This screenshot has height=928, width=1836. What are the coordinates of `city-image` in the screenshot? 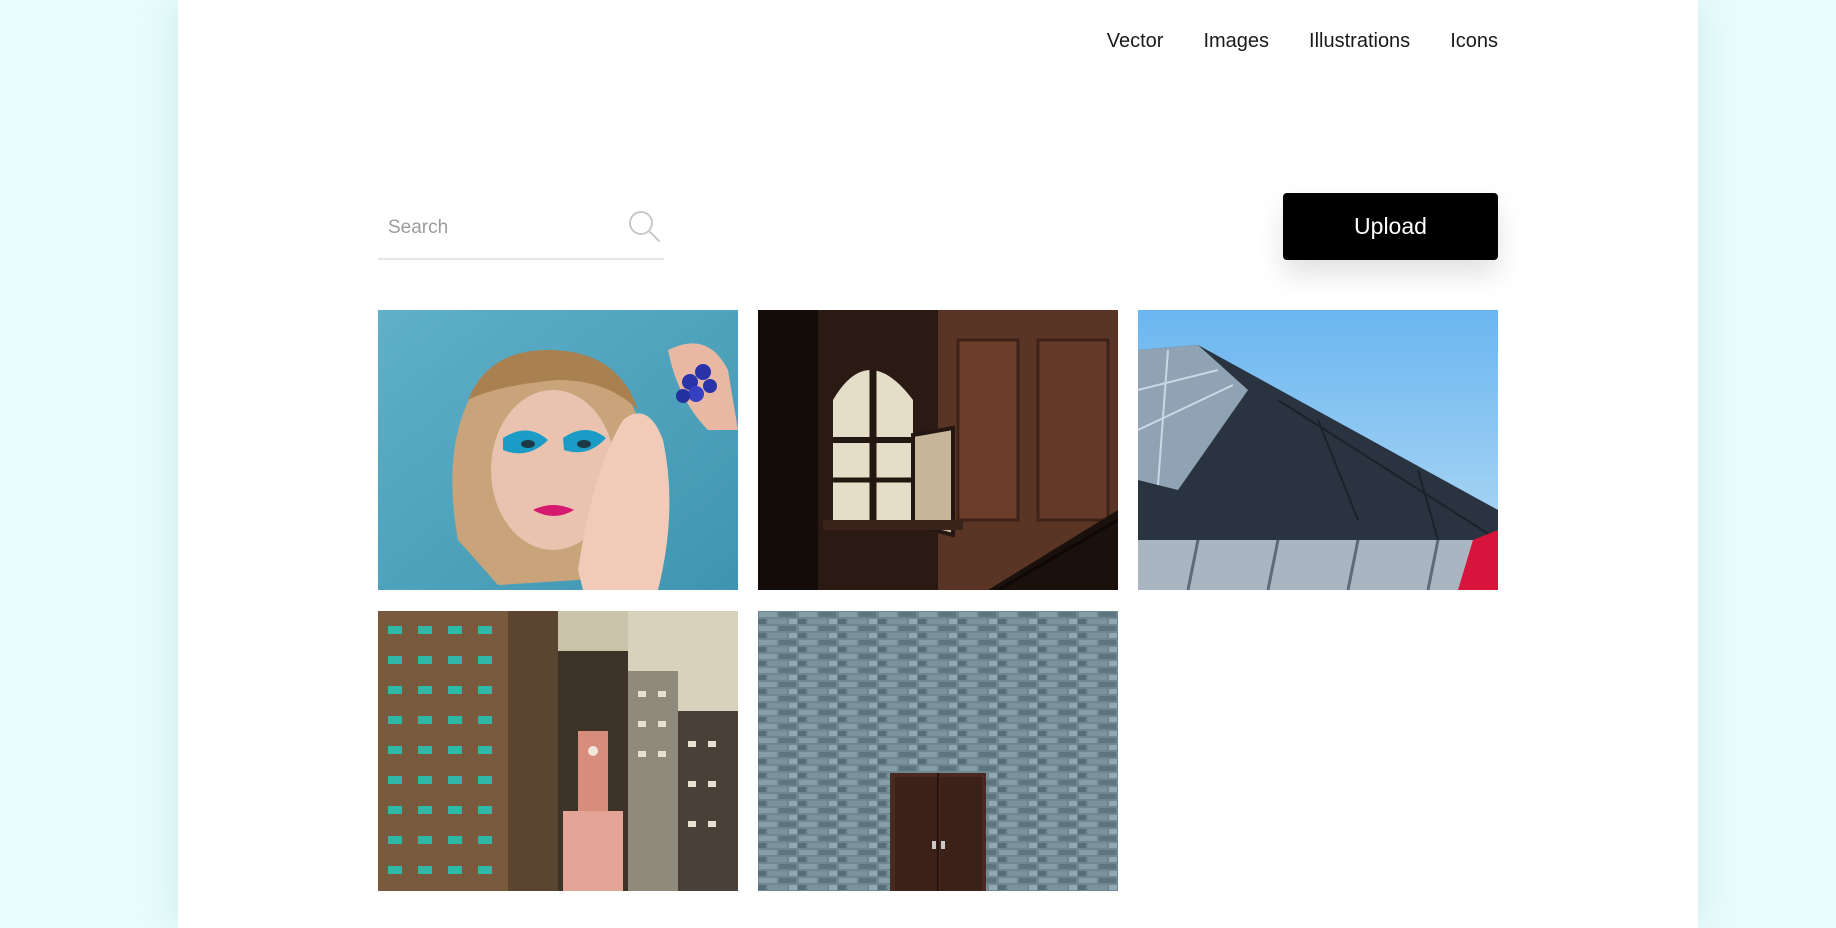 It's located at (558, 751).